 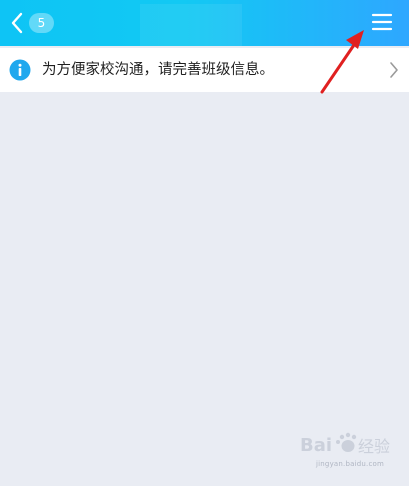 What do you see at coordinates (20, 70) in the screenshot?
I see `info-icon` at bounding box center [20, 70].